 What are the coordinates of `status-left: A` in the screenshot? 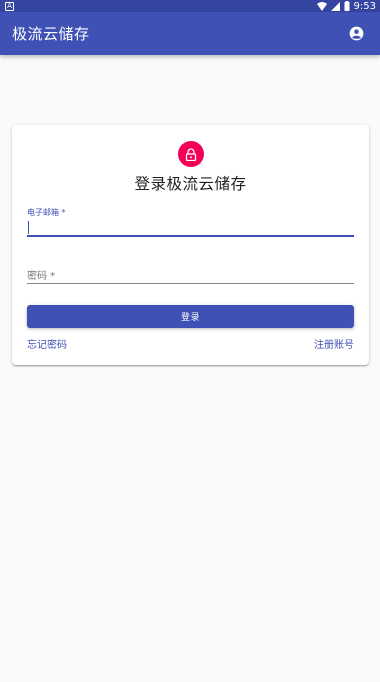 It's located at (9, 6).